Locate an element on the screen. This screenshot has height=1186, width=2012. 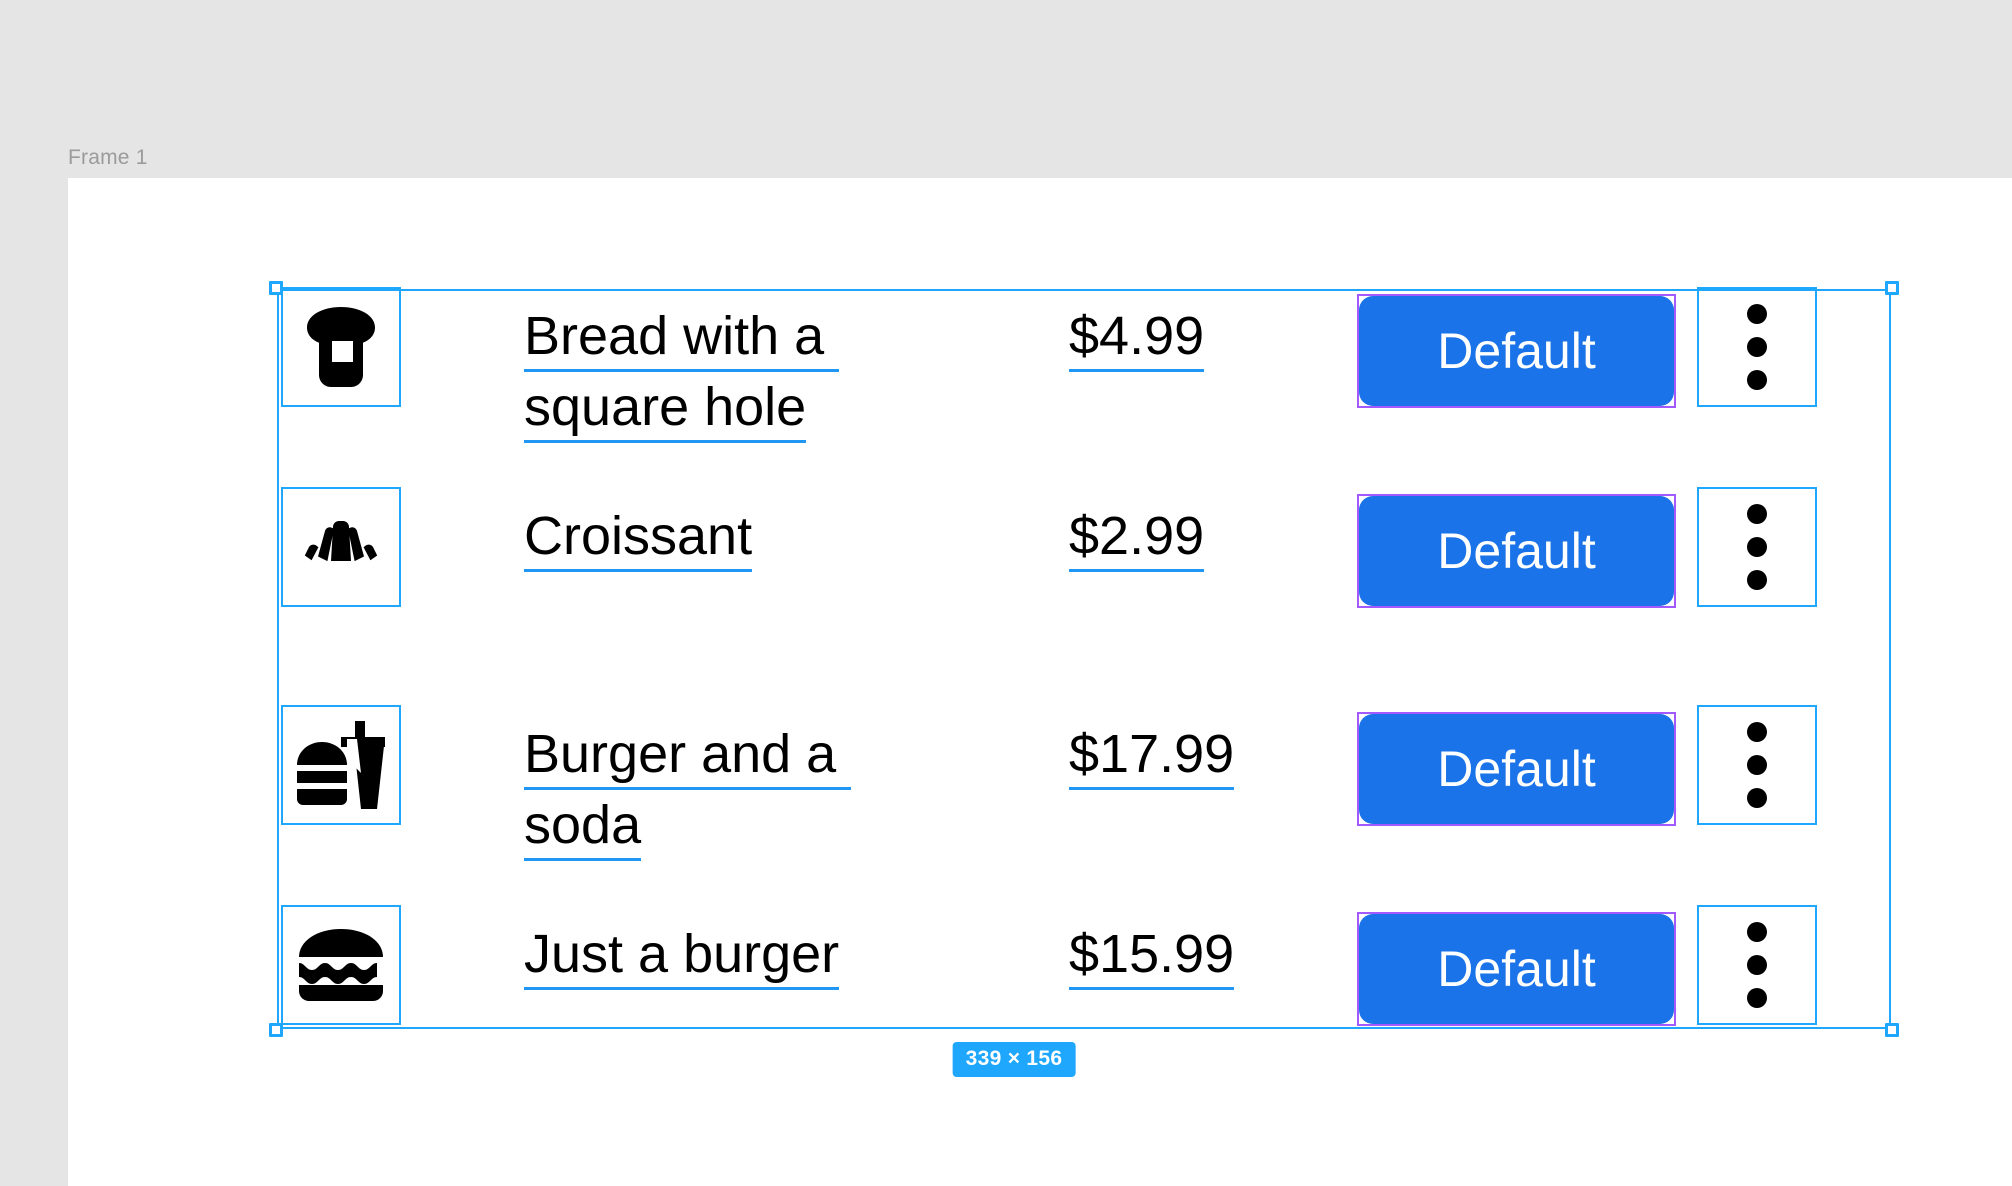
product-name: Bread with a square hole is located at coordinates (796, 367).